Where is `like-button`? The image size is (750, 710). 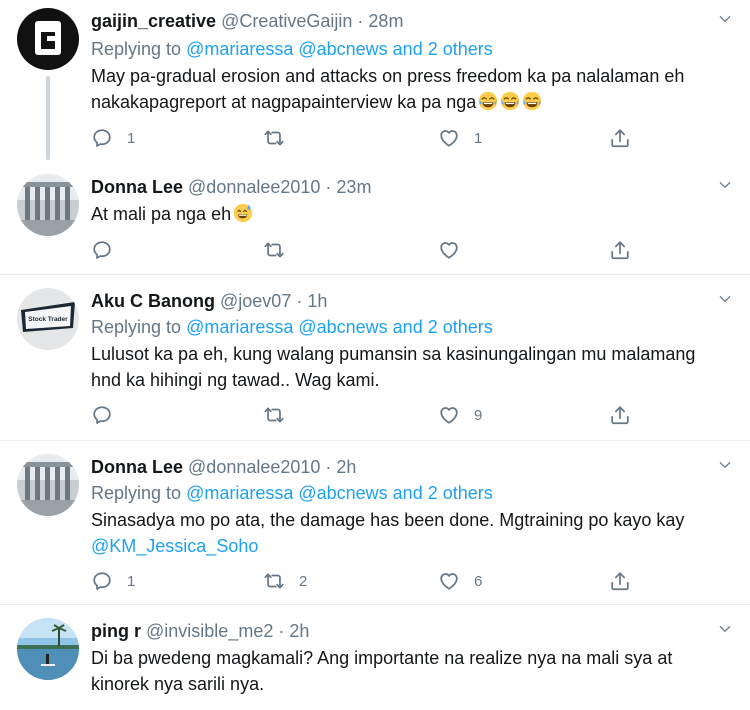
like-button is located at coordinates (456, 250).